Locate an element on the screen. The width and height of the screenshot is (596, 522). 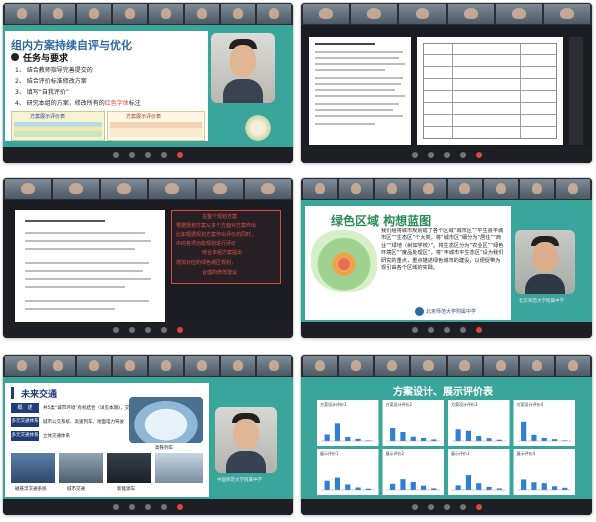
info-row-1: 概 述 共5类“城市环境”有机结合（详见本期》，交通网络 is located at coordinates (77, 408).